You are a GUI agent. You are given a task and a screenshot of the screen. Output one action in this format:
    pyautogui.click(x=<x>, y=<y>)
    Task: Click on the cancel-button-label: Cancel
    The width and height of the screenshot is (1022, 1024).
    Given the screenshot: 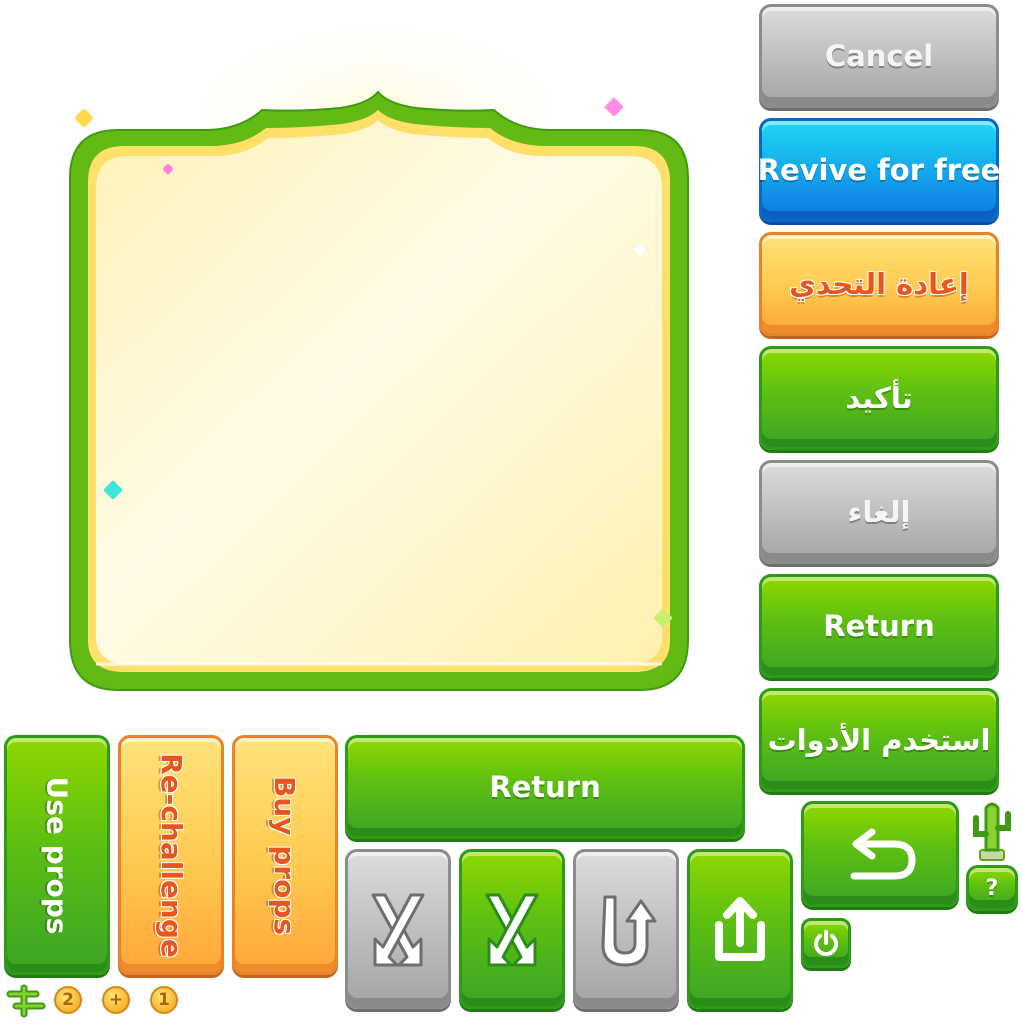 What is the action you would take?
    pyautogui.click(x=879, y=56)
    